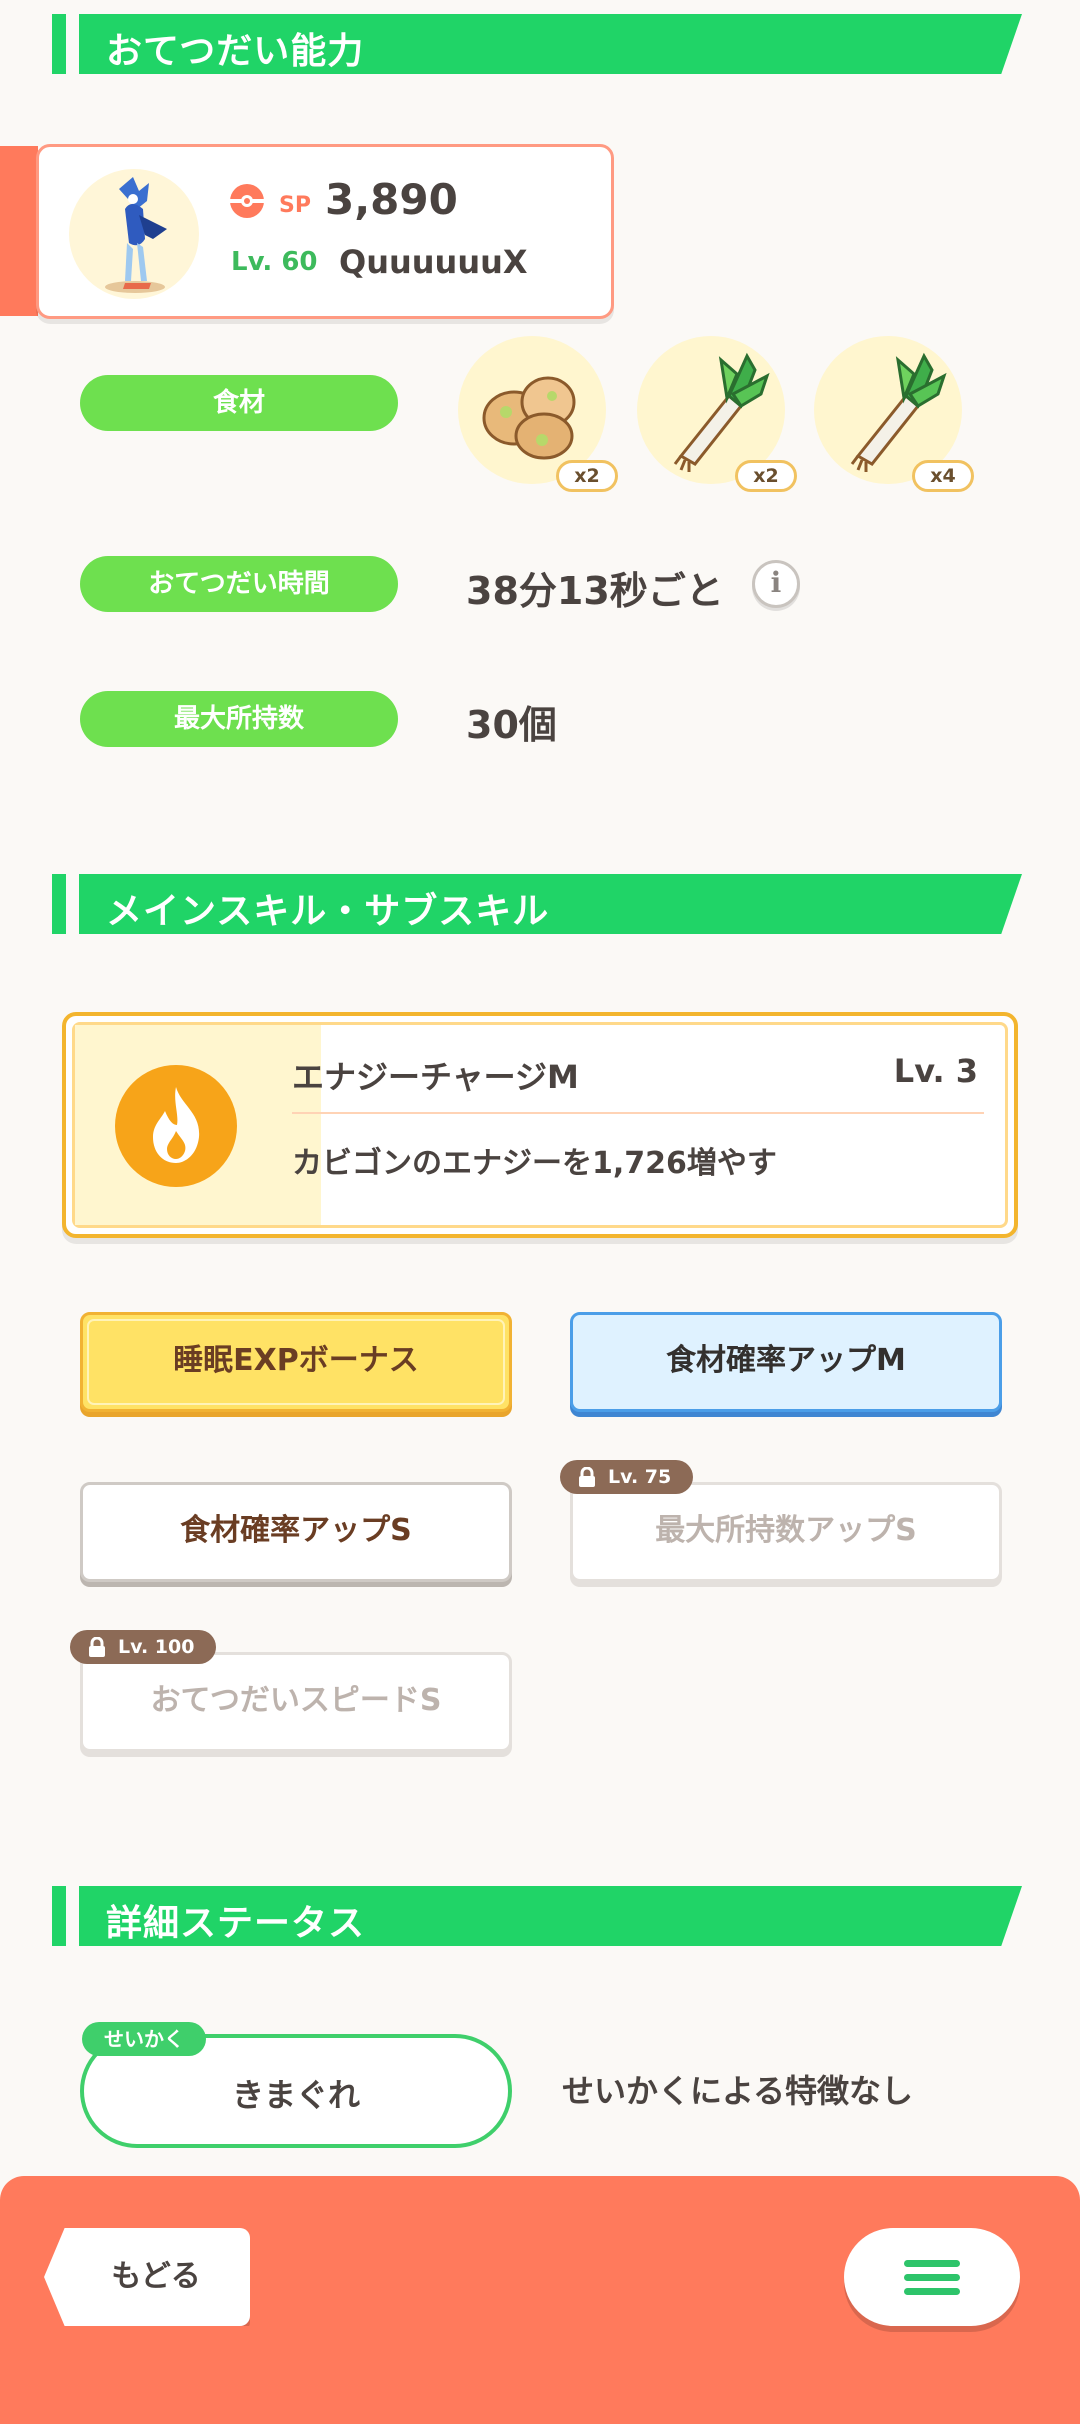 This screenshot has width=1080, height=2424. I want to click on sub-skill-label: 睡眠EXPボーナス, so click(296, 1360).